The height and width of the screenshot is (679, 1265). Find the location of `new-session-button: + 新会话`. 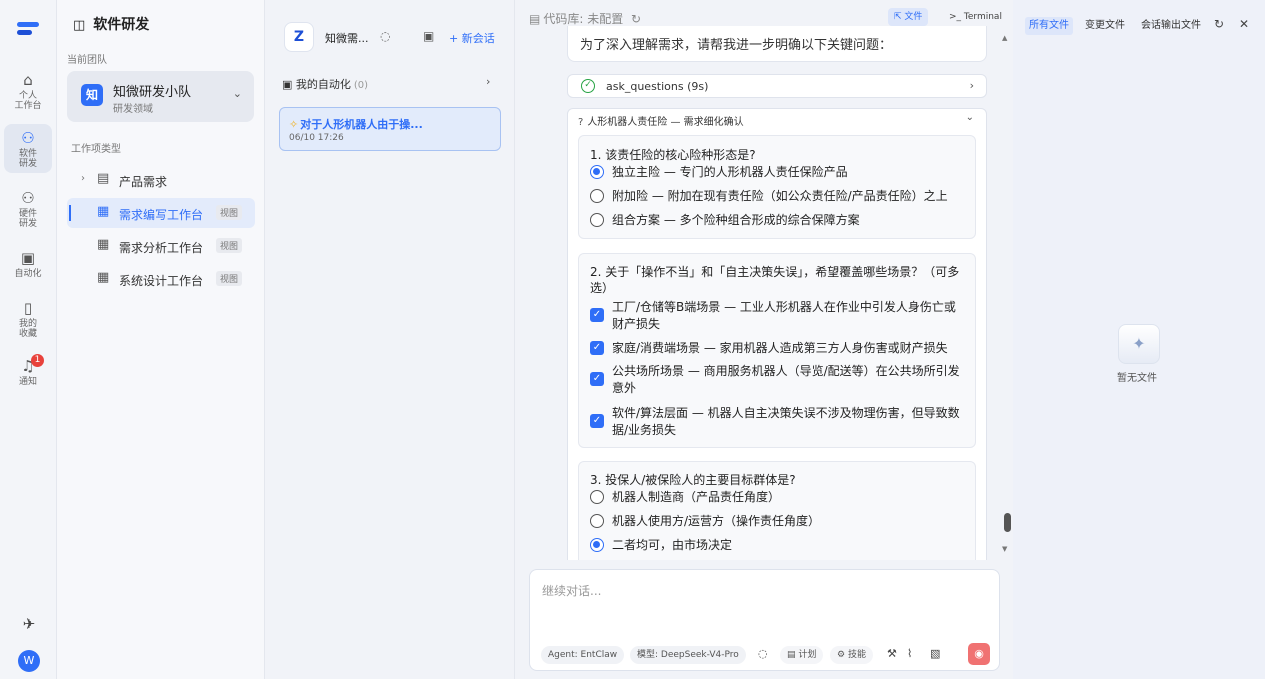

new-session-button: + 新会话 is located at coordinates (472, 38).